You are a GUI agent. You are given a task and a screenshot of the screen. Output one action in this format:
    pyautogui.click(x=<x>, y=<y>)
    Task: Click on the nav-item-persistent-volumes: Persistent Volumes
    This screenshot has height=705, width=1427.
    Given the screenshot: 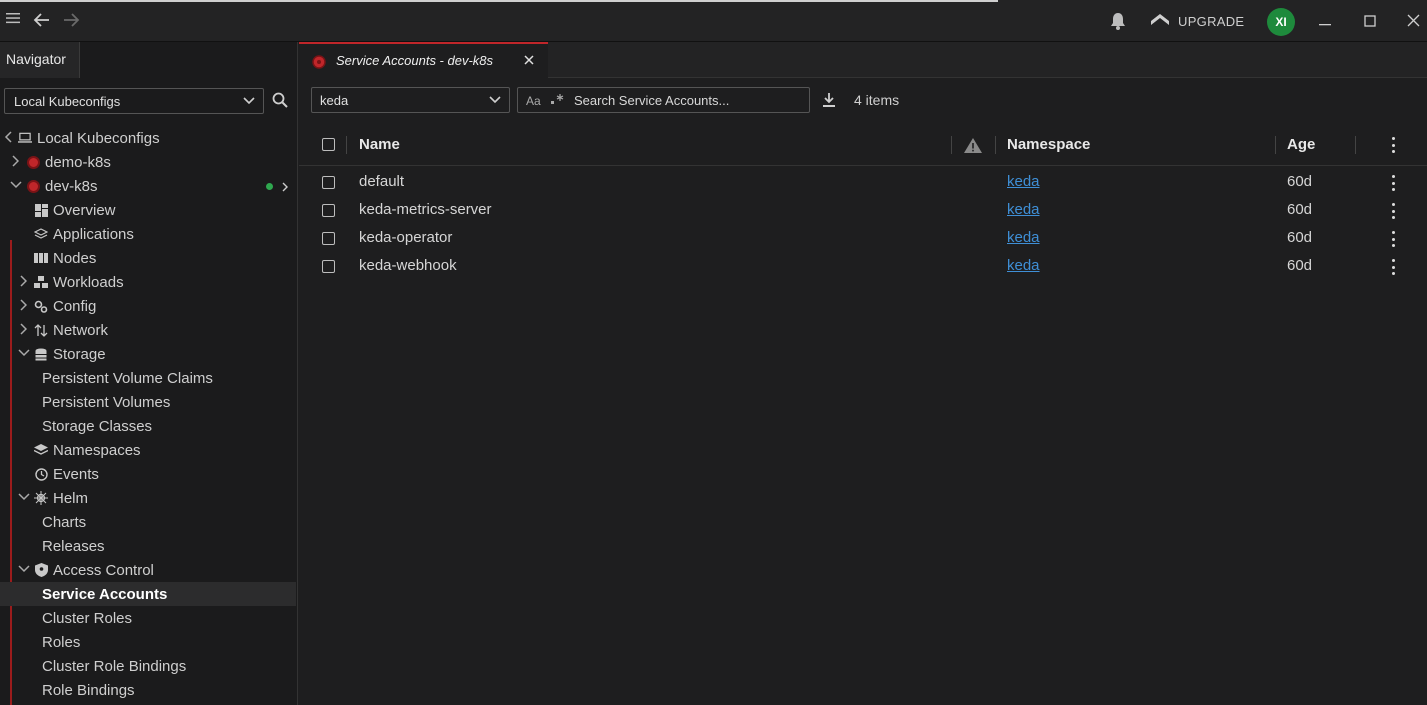 What is the action you would take?
    pyautogui.click(x=148, y=402)
    